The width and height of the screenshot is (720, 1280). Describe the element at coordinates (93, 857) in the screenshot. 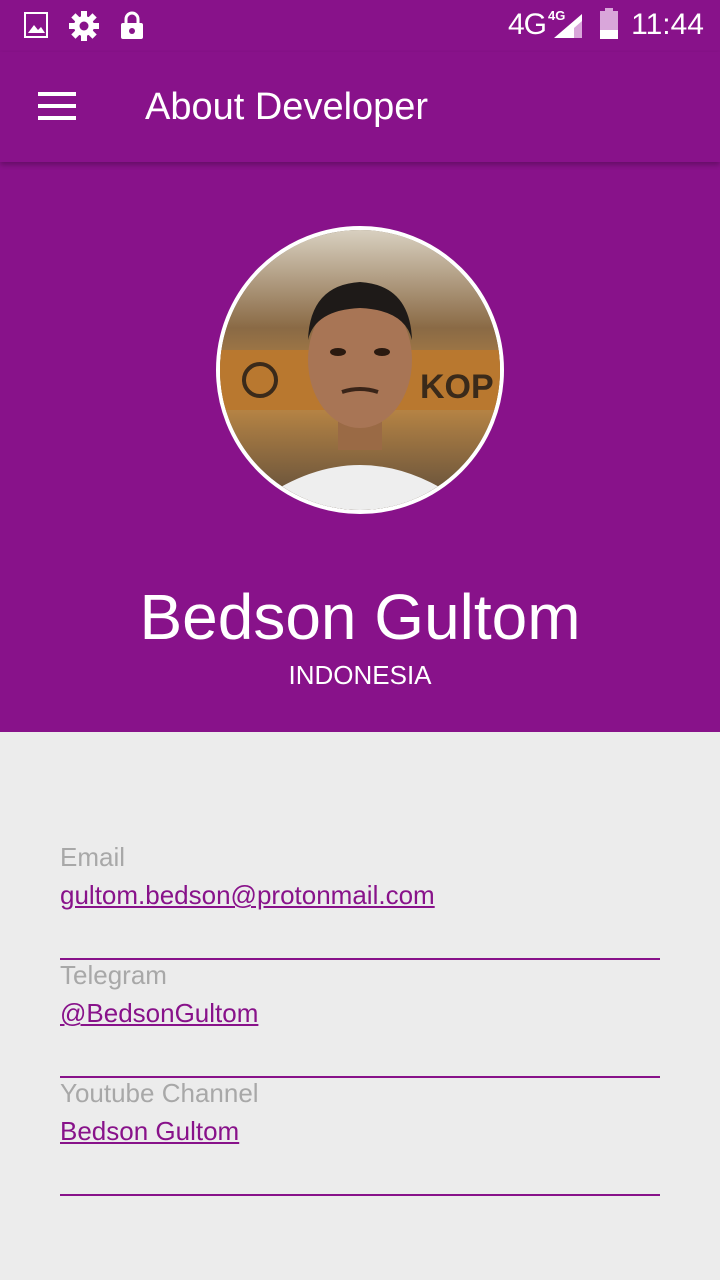

I see `contact-label: Email` at that location.